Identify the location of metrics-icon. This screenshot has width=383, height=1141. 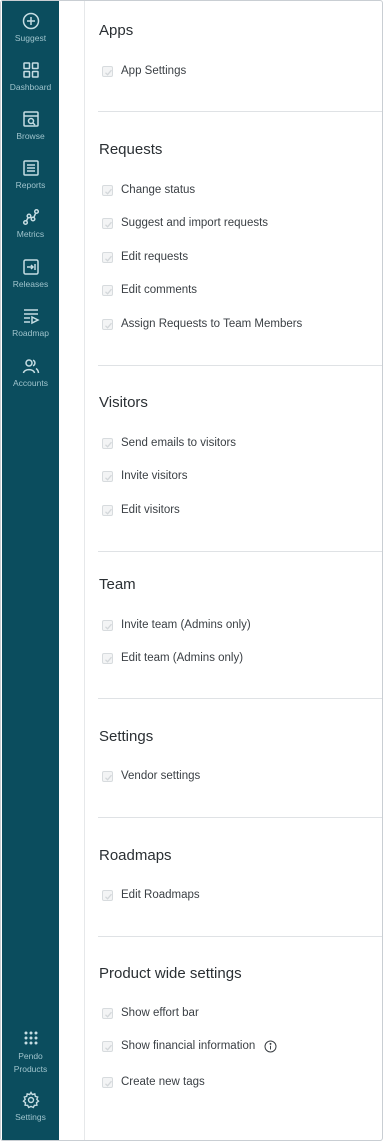
(30, 217).